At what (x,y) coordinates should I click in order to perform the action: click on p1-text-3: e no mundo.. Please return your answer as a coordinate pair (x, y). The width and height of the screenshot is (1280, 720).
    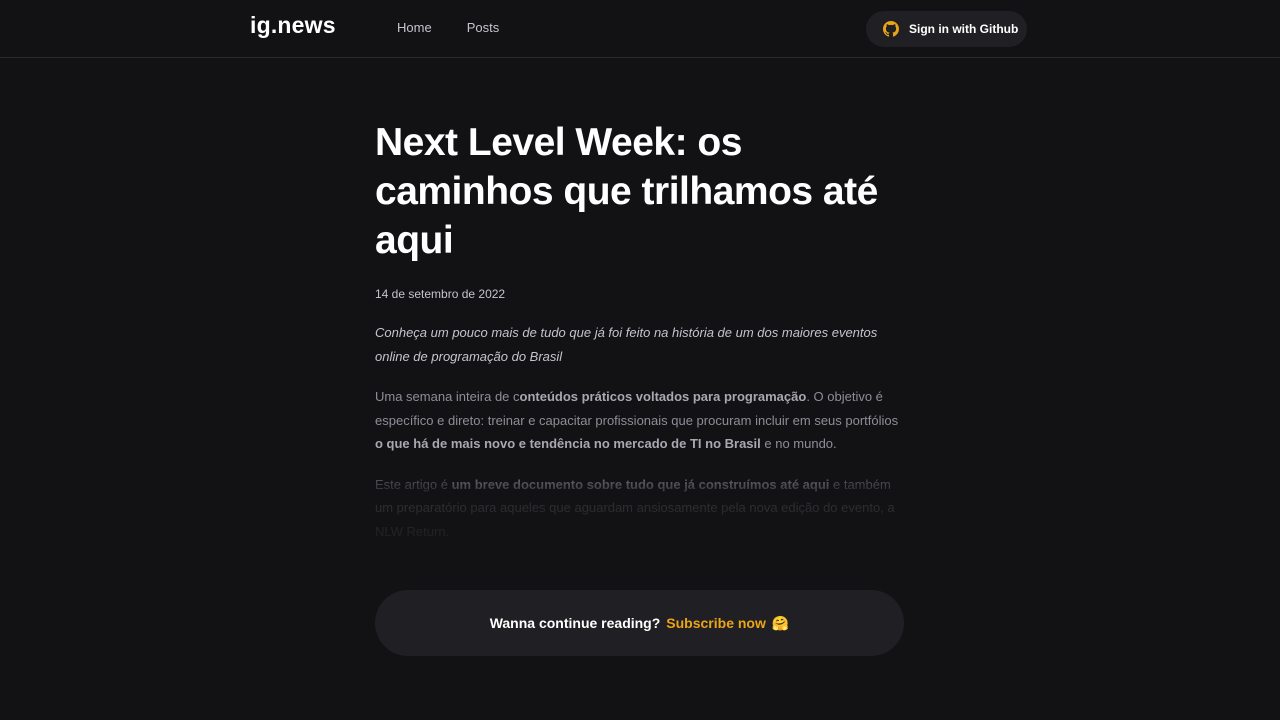
    Looking at the image, I should click on (798, 443).